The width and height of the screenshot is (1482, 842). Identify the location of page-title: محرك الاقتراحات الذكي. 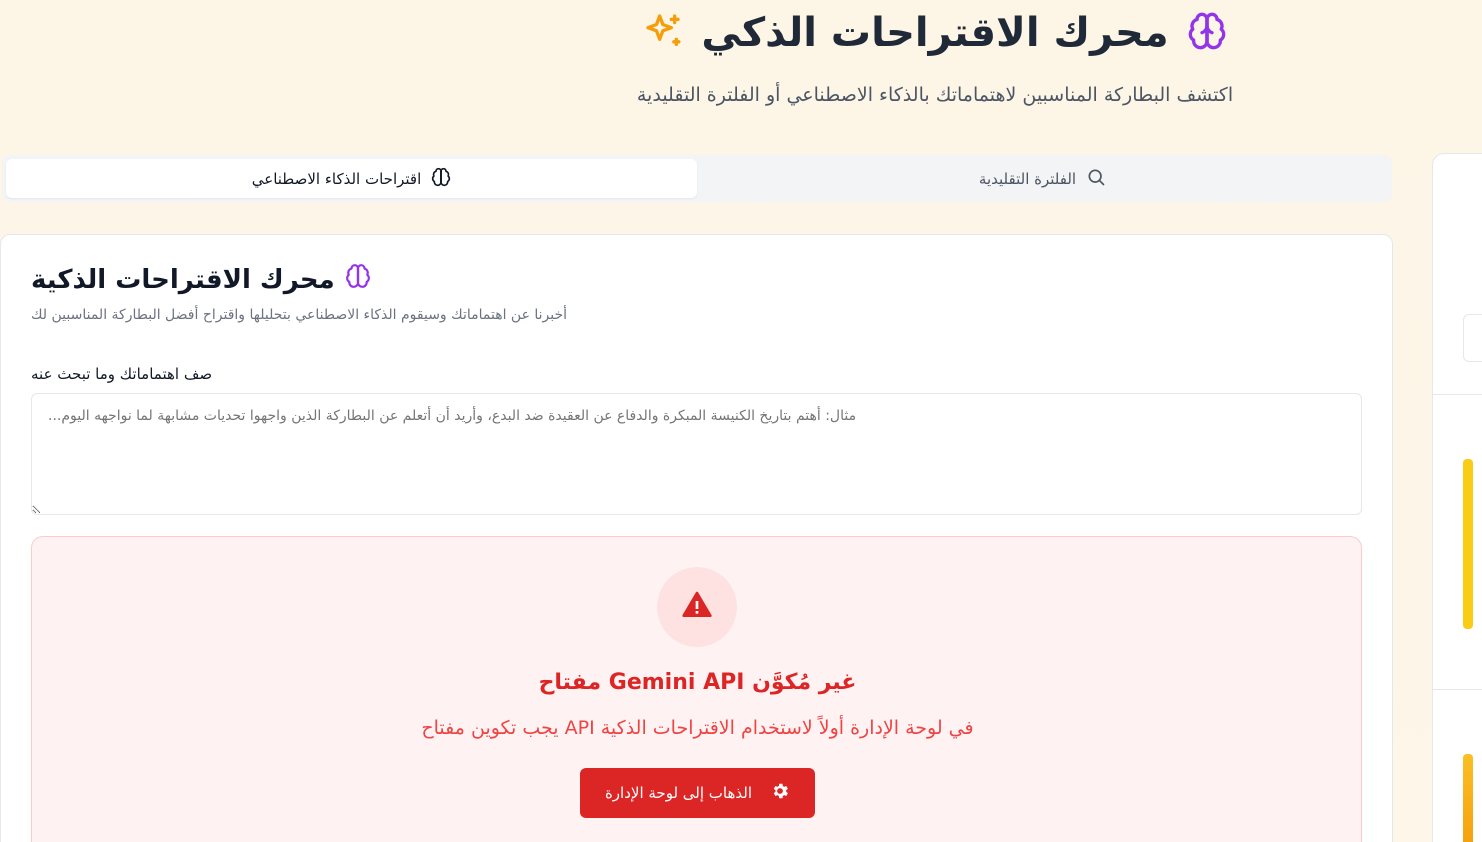
(935, 33).